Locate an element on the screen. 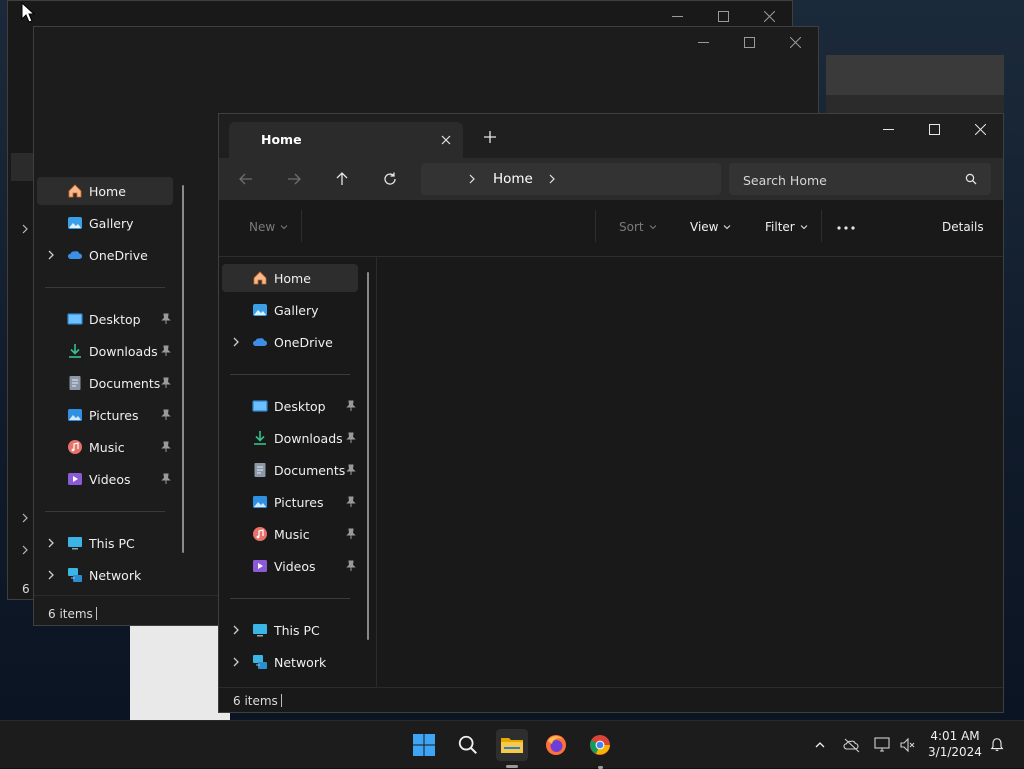 The width and height of the screenshot is (1024, 769). back-button is located at coordinates (246, 179).